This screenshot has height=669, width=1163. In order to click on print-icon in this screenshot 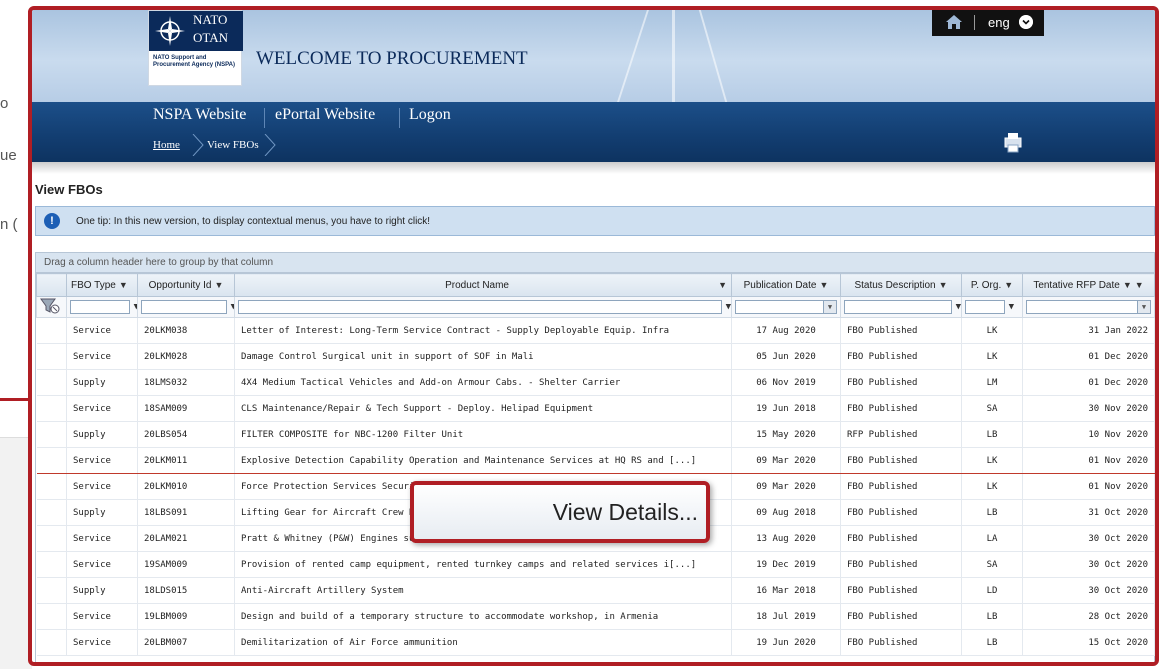, I will do `click(1013, 143)`.